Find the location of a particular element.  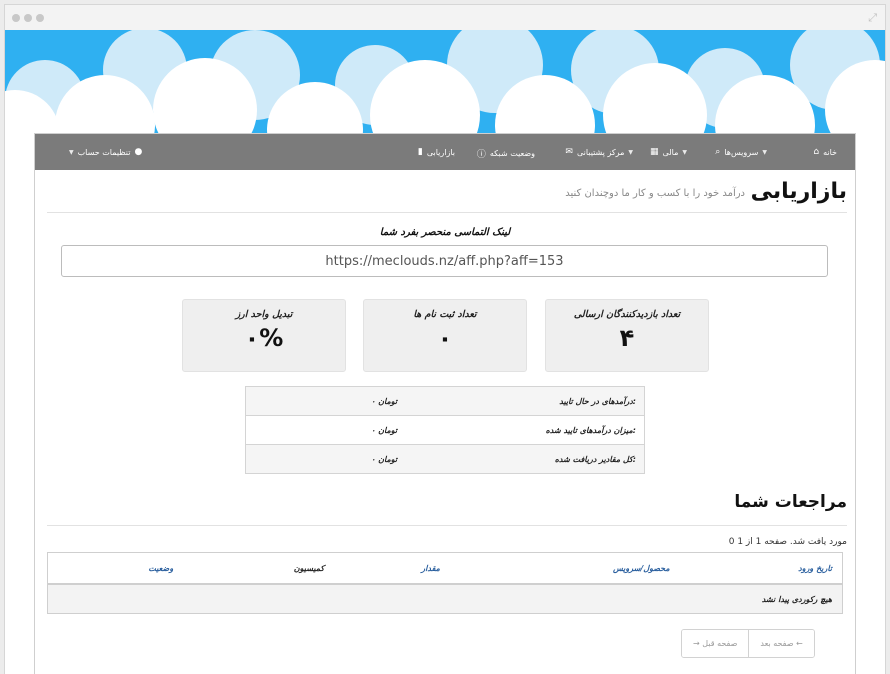

home-icon: ⌂ is located at coordinates (816, 152).